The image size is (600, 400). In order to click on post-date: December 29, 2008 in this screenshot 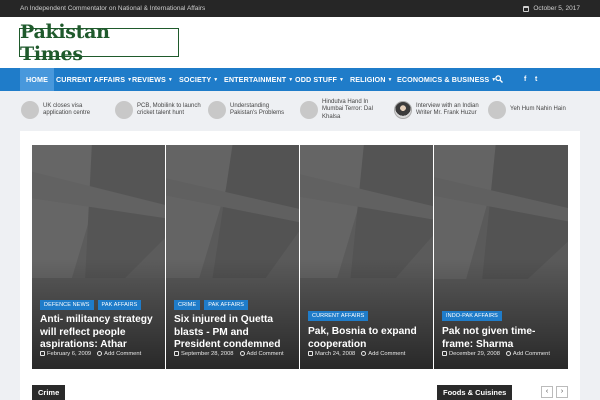, I will do `click(474, 354)`.